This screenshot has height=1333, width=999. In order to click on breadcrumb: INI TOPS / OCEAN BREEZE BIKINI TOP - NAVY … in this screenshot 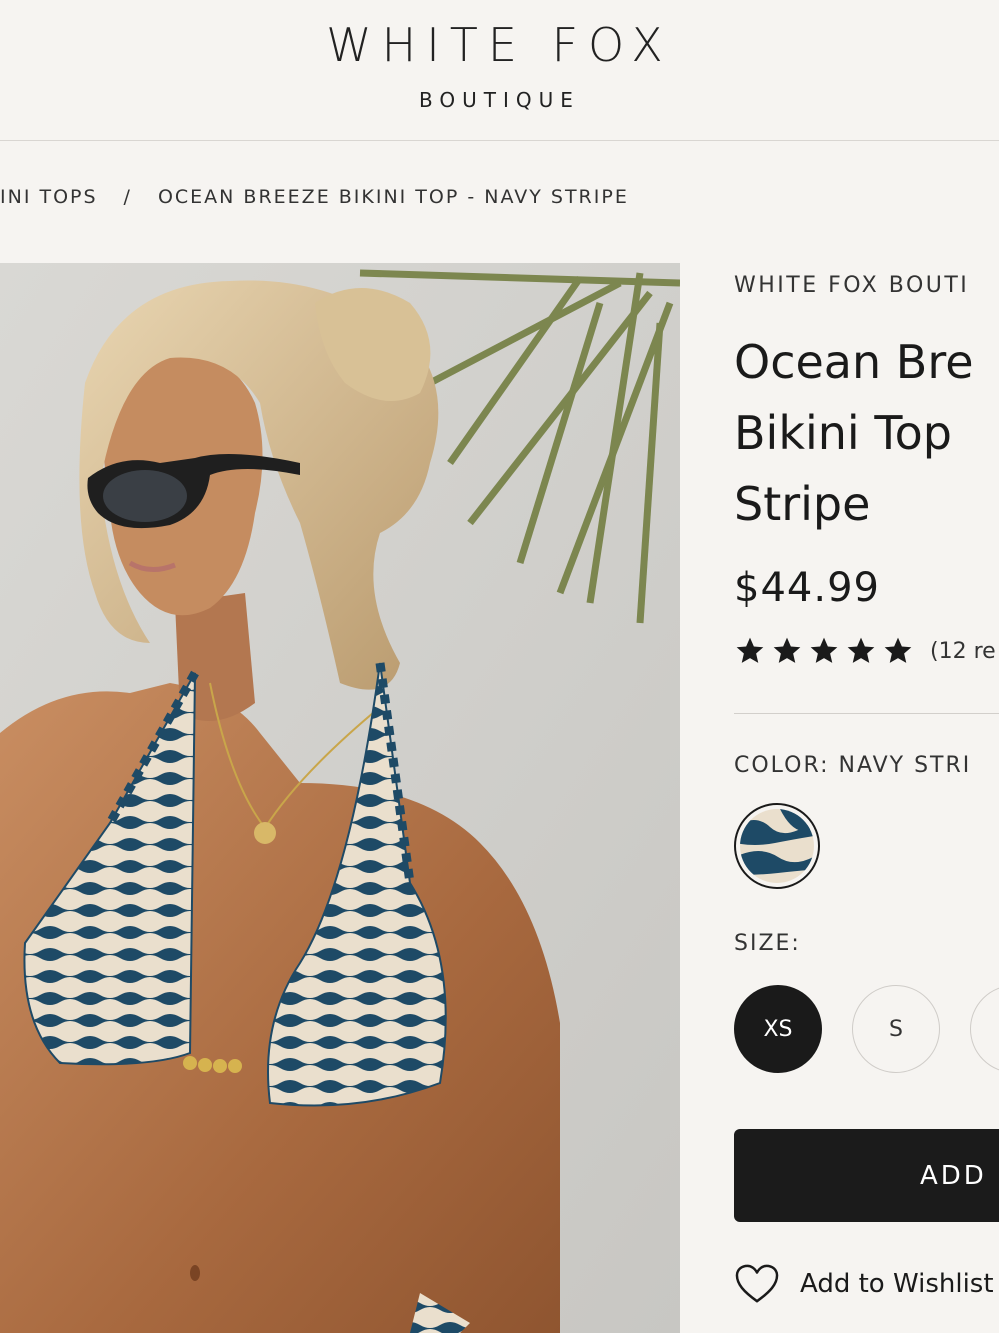, I will do `click(314, 200)`.